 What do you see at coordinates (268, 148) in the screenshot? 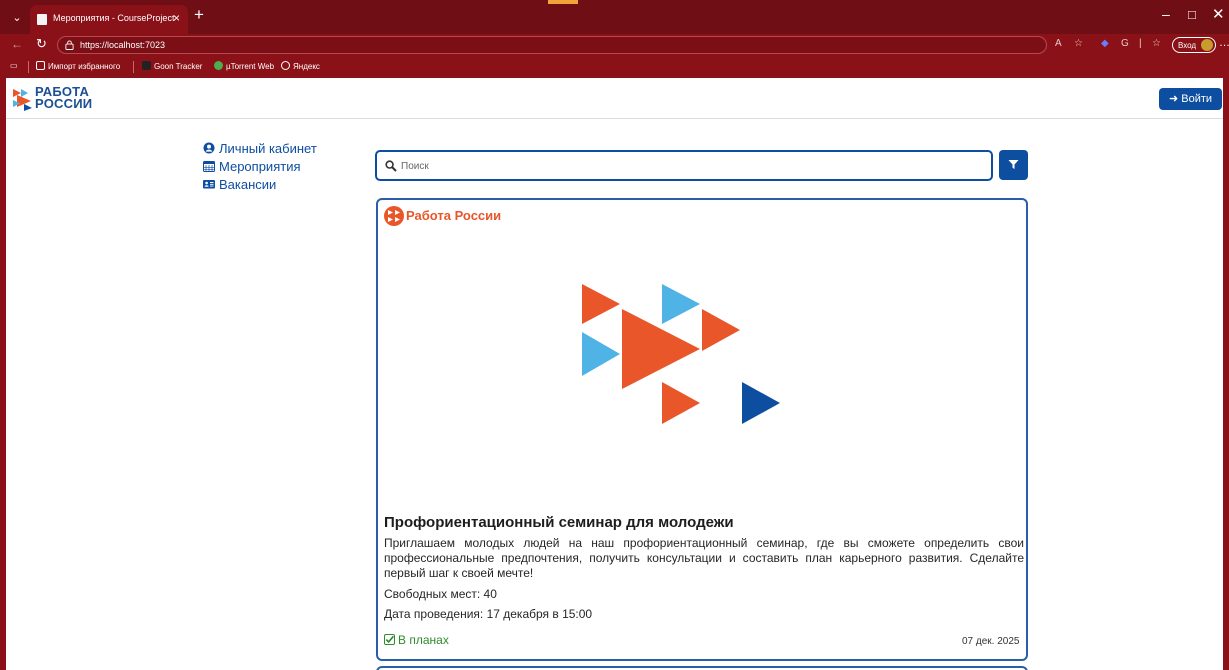
I see `sidebar-item-label: Личный кабинет` at bounding box center [268, 148].